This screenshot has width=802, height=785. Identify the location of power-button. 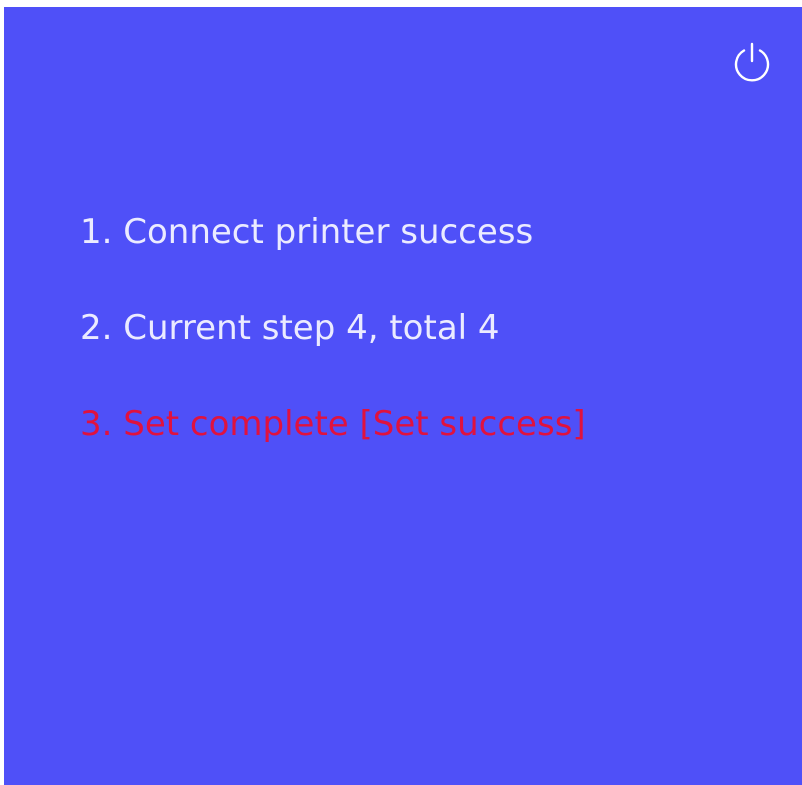
(752, 62).